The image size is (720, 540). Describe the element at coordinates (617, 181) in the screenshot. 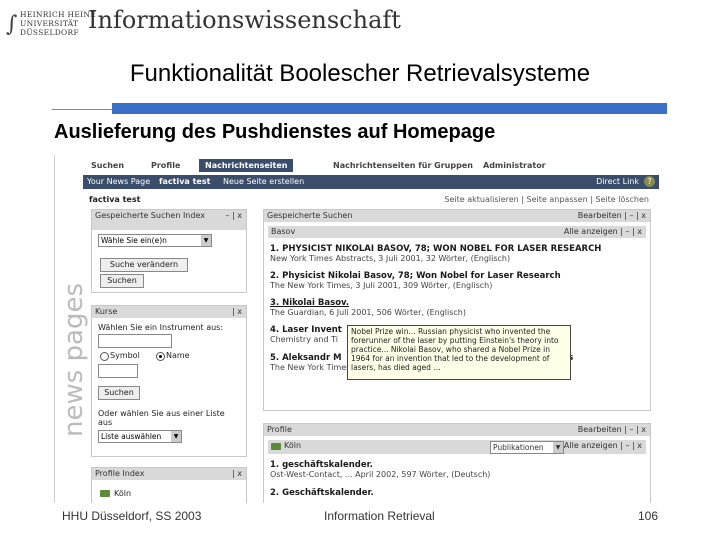

I see `direct-link: Direct Link` at that location.